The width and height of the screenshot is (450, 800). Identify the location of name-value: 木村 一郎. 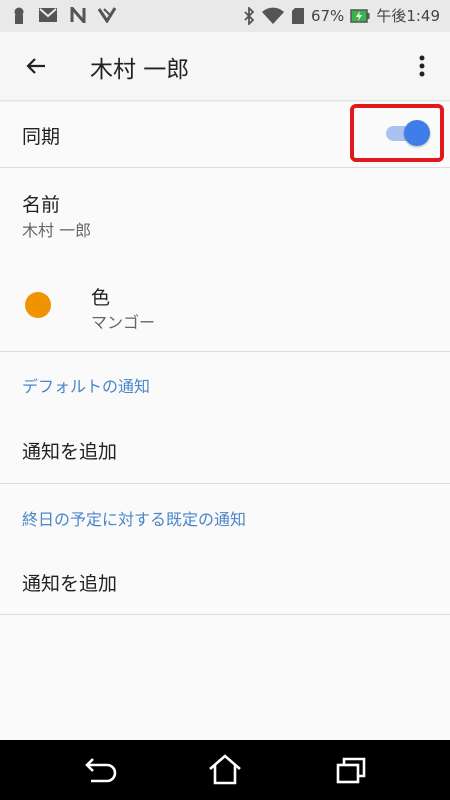
(57, 230).